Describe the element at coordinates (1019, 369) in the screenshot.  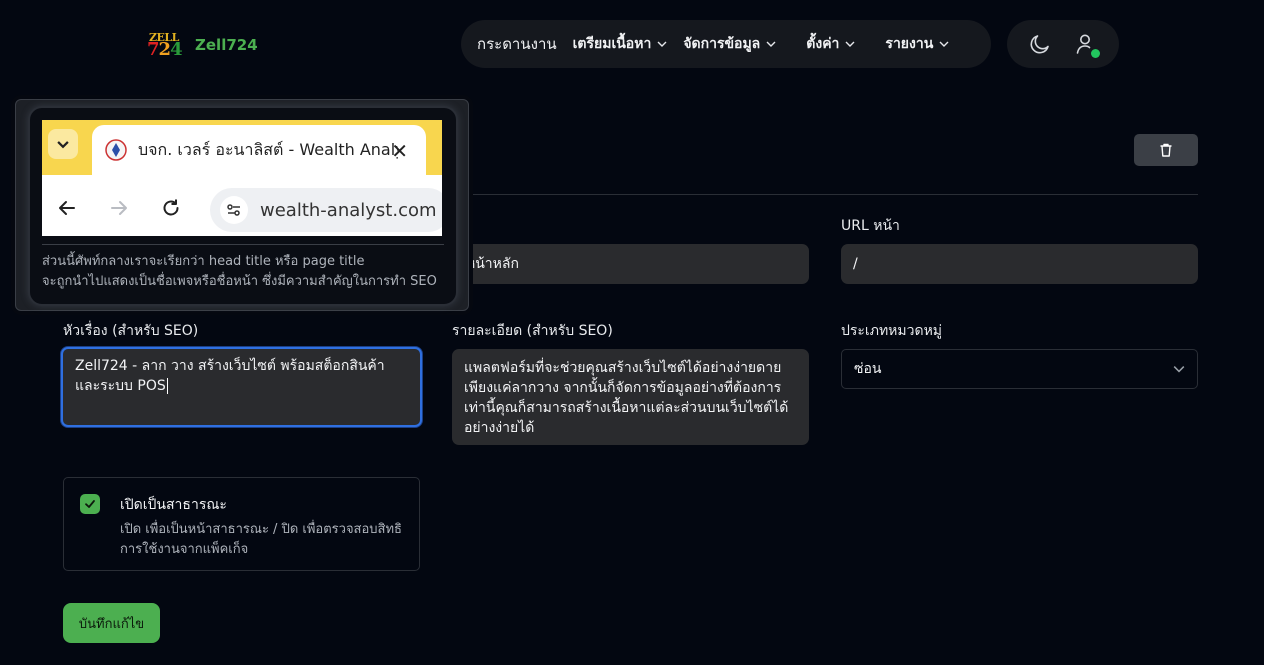
I see `category-select: ซ่อน` at that location.